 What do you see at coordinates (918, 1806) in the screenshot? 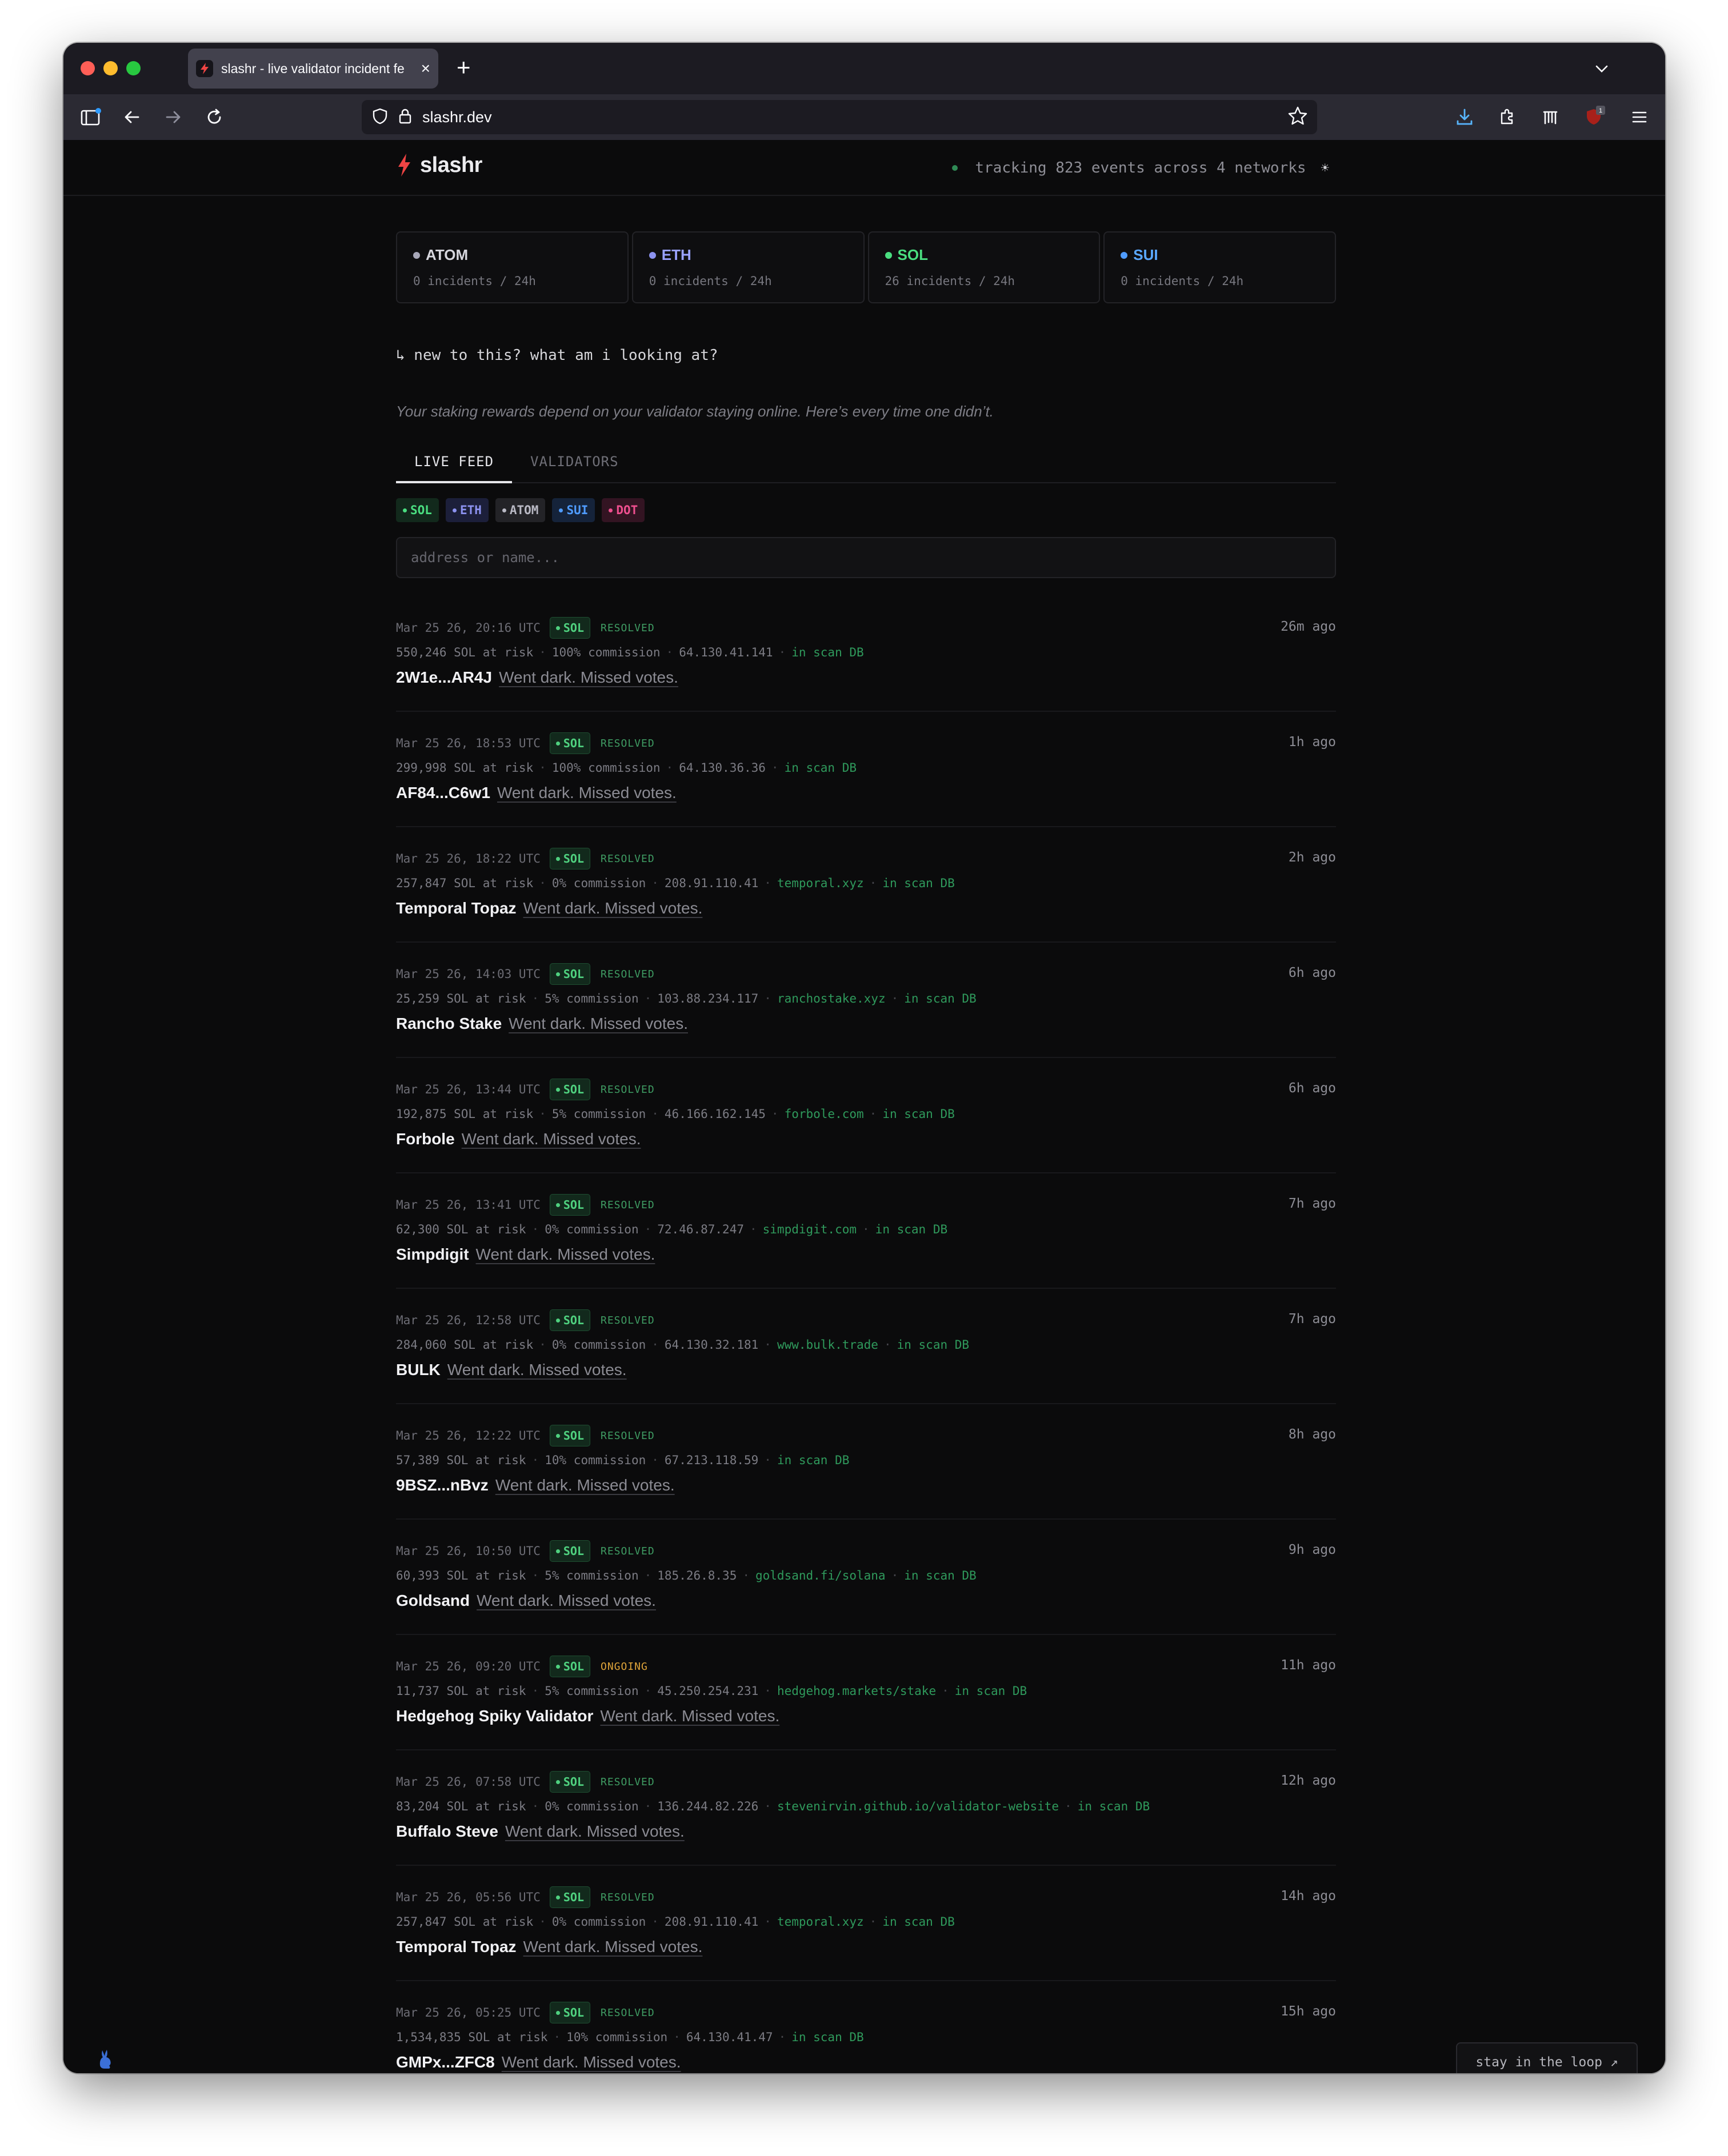
I see `event-website-link: stevenirvin.github.io/validator-website` at bounding box center [918, 1806].